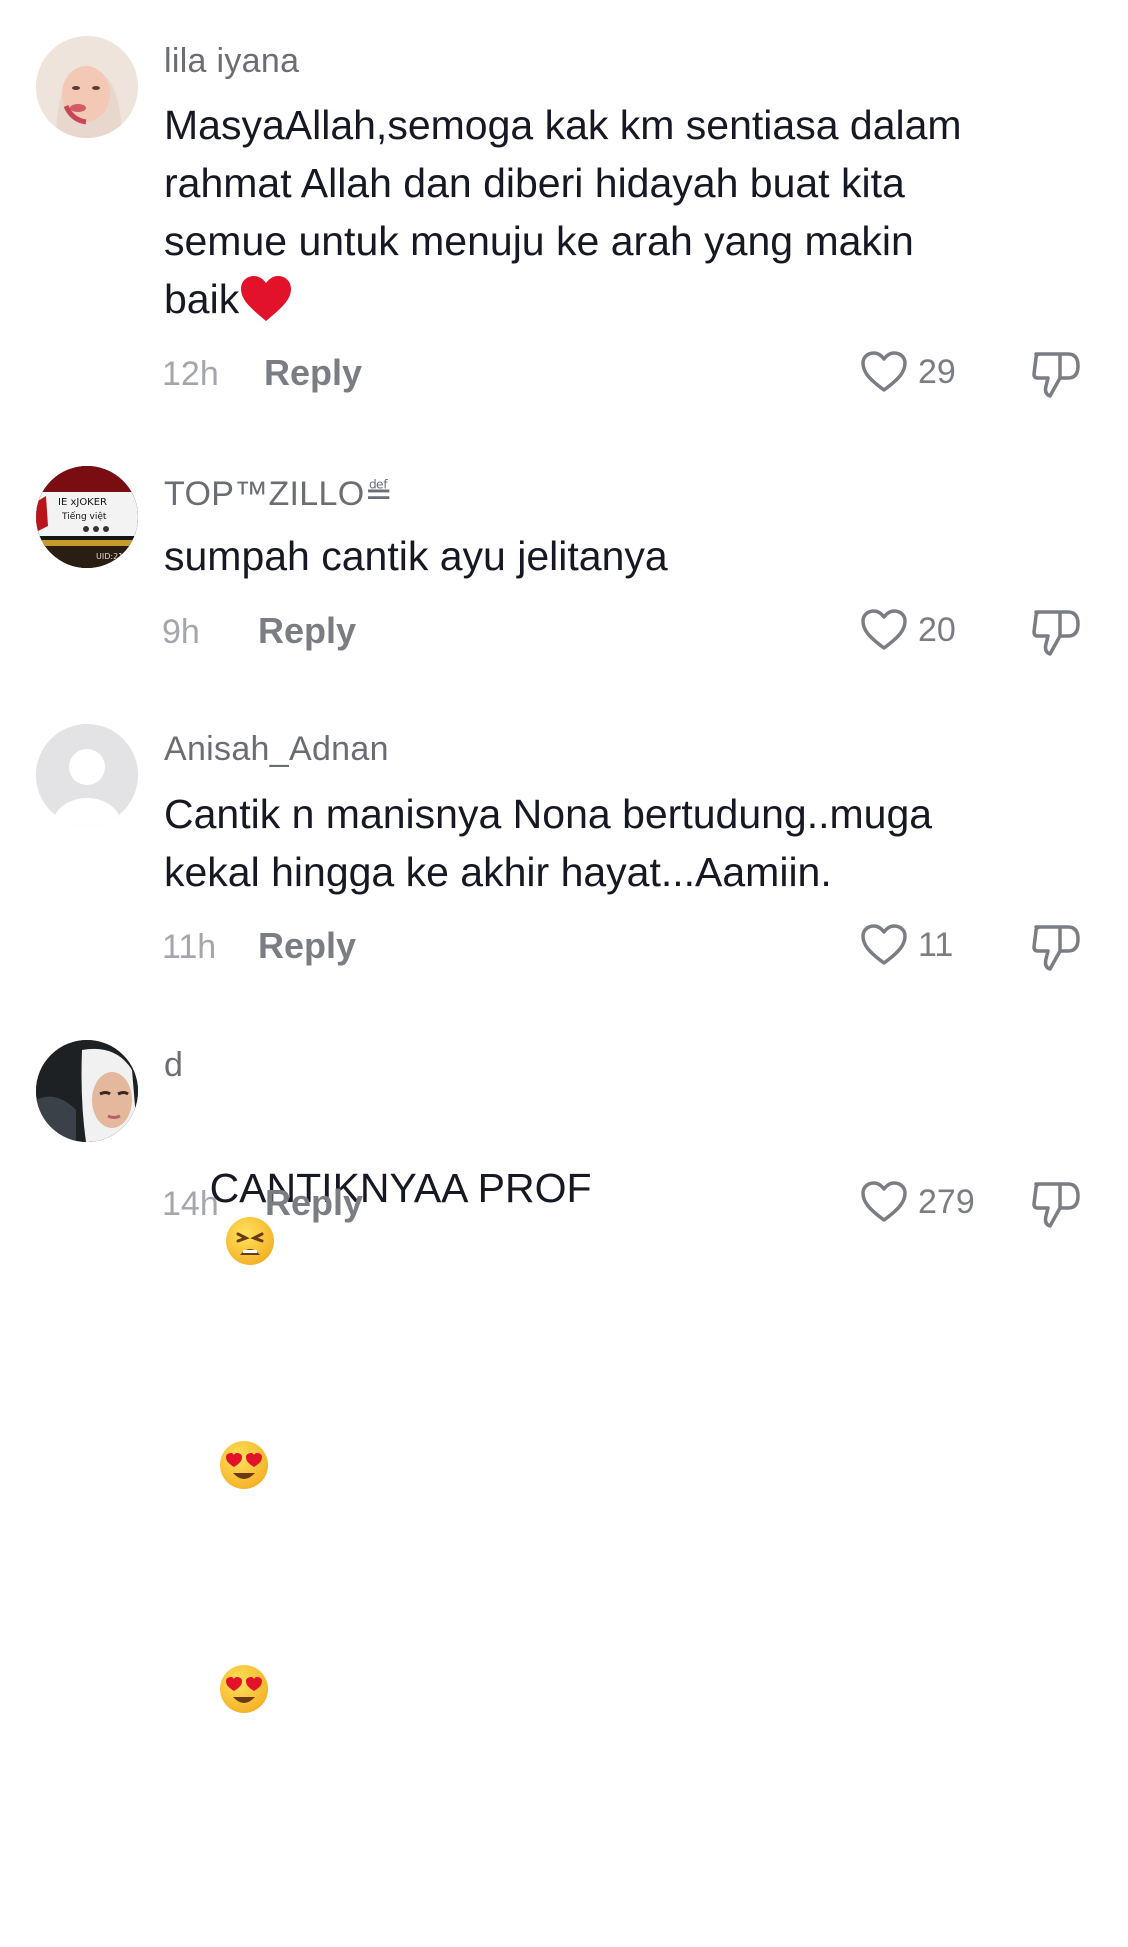  What do you see at coordinates (937, 371) in the screenshot?
I see `like-count: 29` at bounding box center [937, 371].